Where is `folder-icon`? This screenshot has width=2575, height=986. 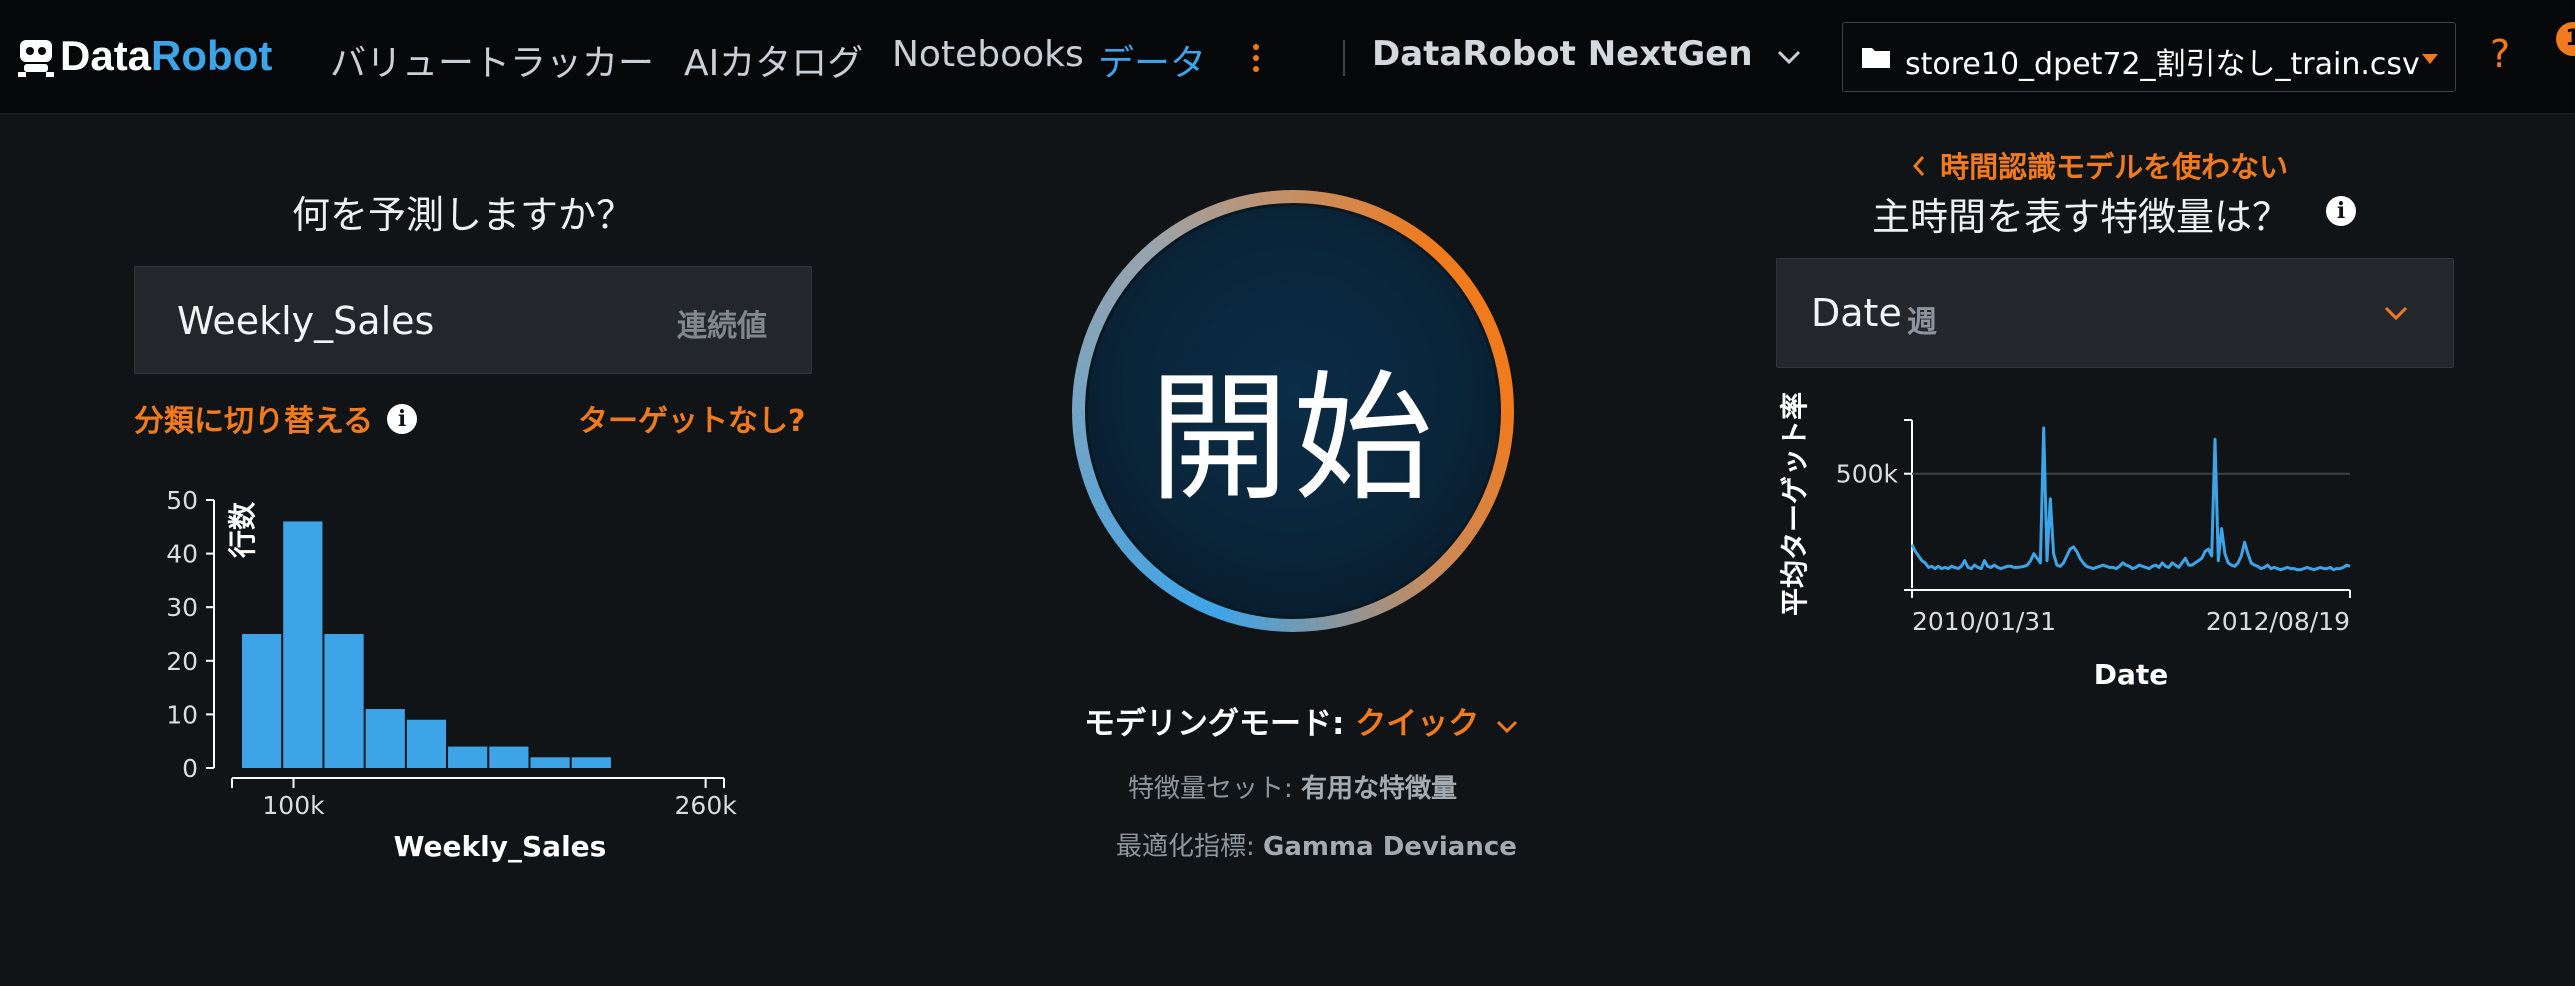 folder-icon is located at coordinates (1876, 58).